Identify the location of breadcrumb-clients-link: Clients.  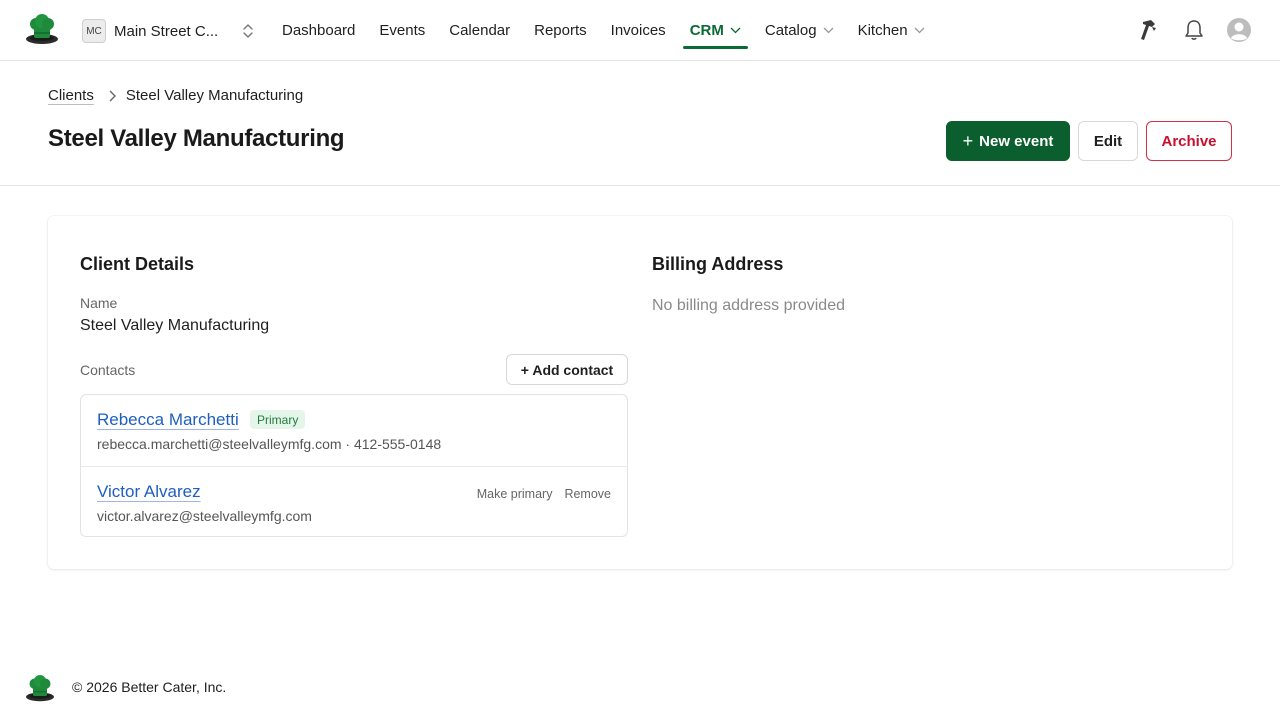
(71, 95).